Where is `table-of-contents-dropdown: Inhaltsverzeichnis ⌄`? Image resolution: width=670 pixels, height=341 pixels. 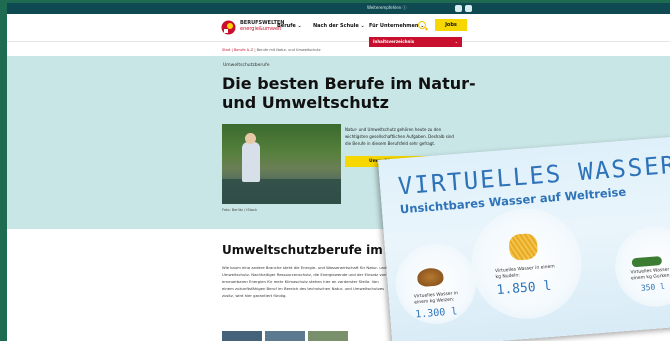
table-of-contents-dropdown: Inhaltsverzeichnis ⌄ is located at coordinates (415, 42).